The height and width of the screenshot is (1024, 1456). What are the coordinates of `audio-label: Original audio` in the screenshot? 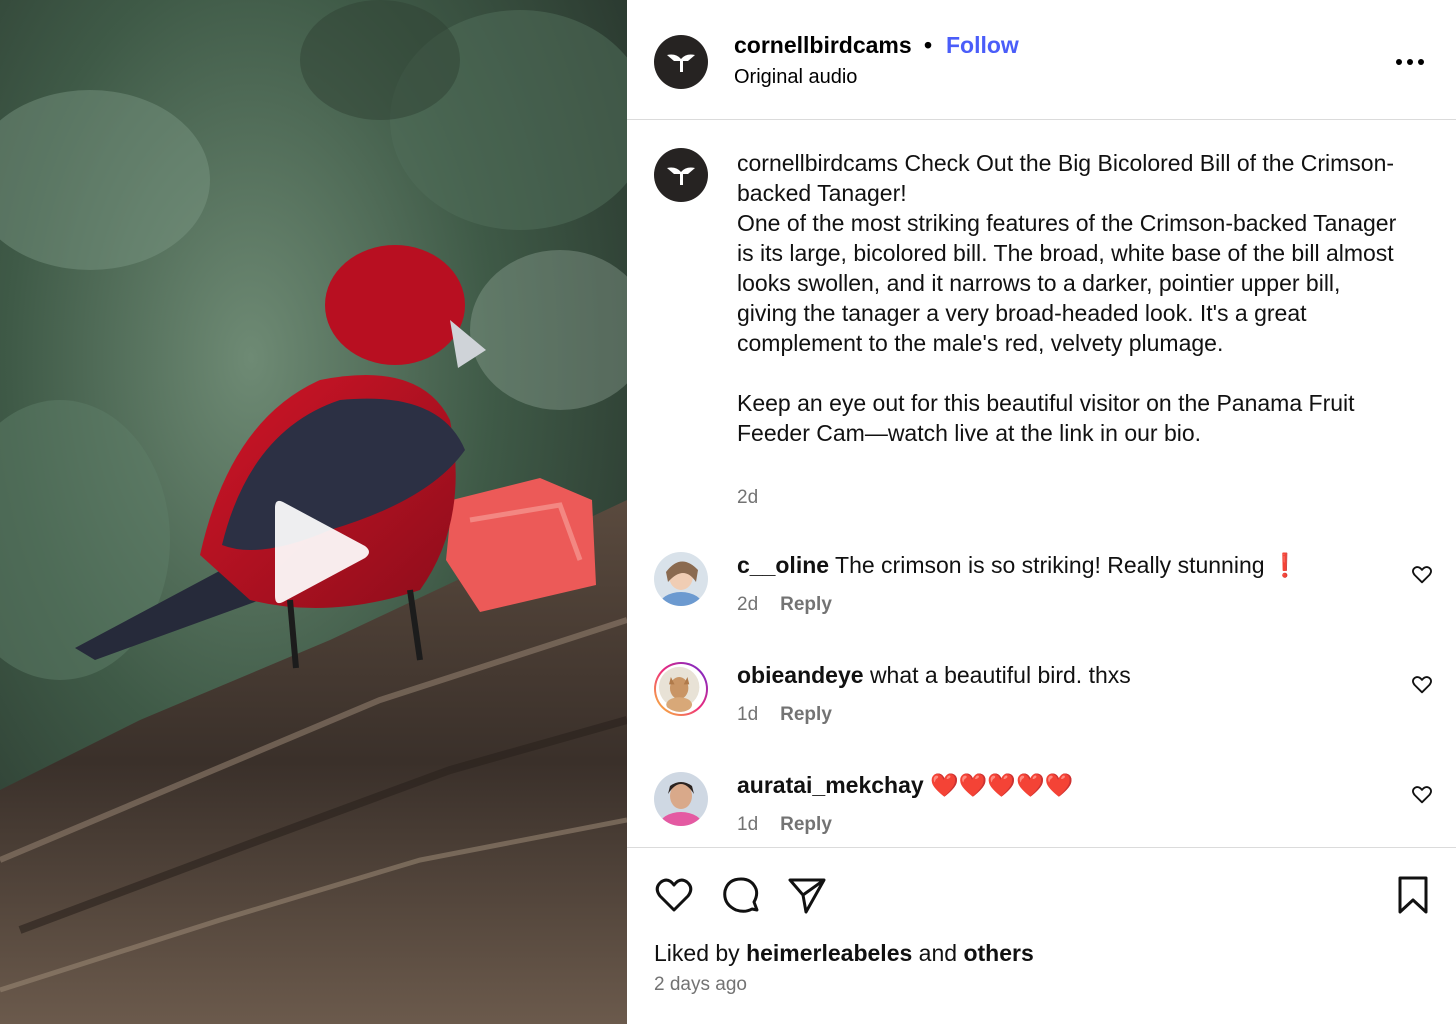 It's located at (795, 77).